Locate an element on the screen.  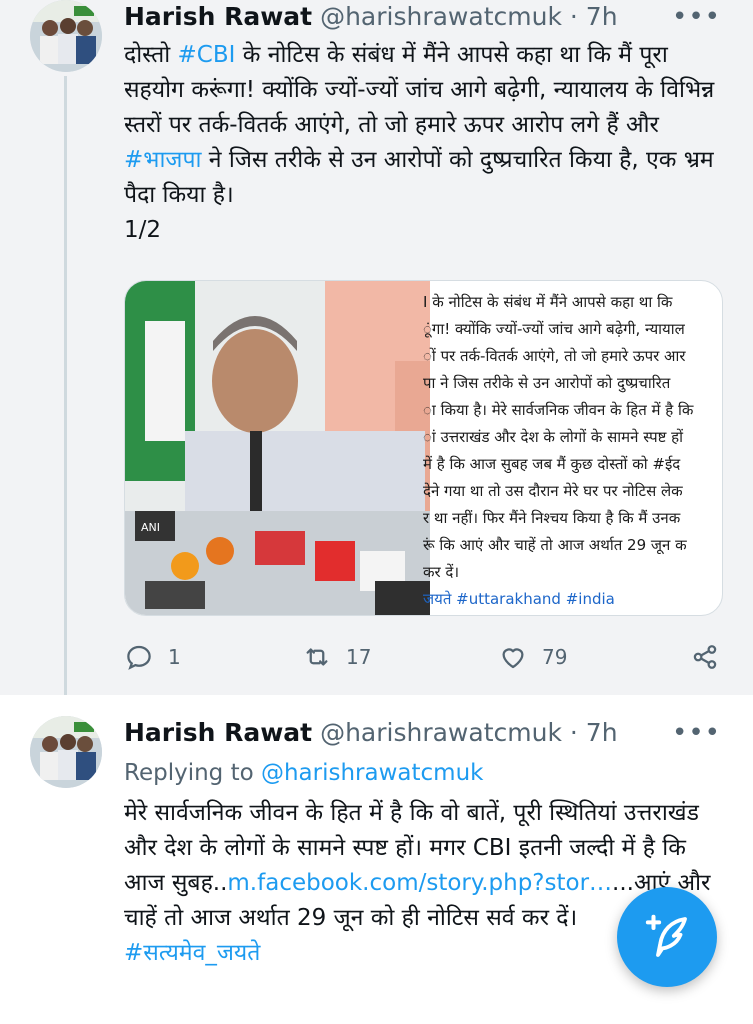
share-button is located at coordinates (705, 657).